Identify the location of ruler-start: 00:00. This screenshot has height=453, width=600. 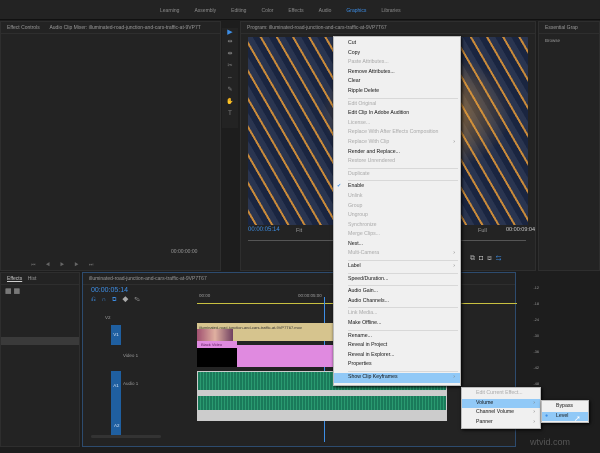
(205, 295).